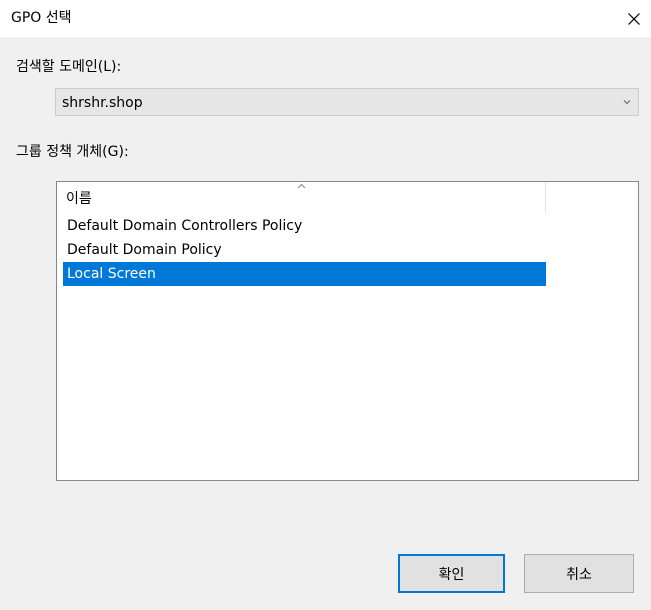 This screenshot has width=651, height=610. I want to click on ok-button: 확인, so click(451, 573).